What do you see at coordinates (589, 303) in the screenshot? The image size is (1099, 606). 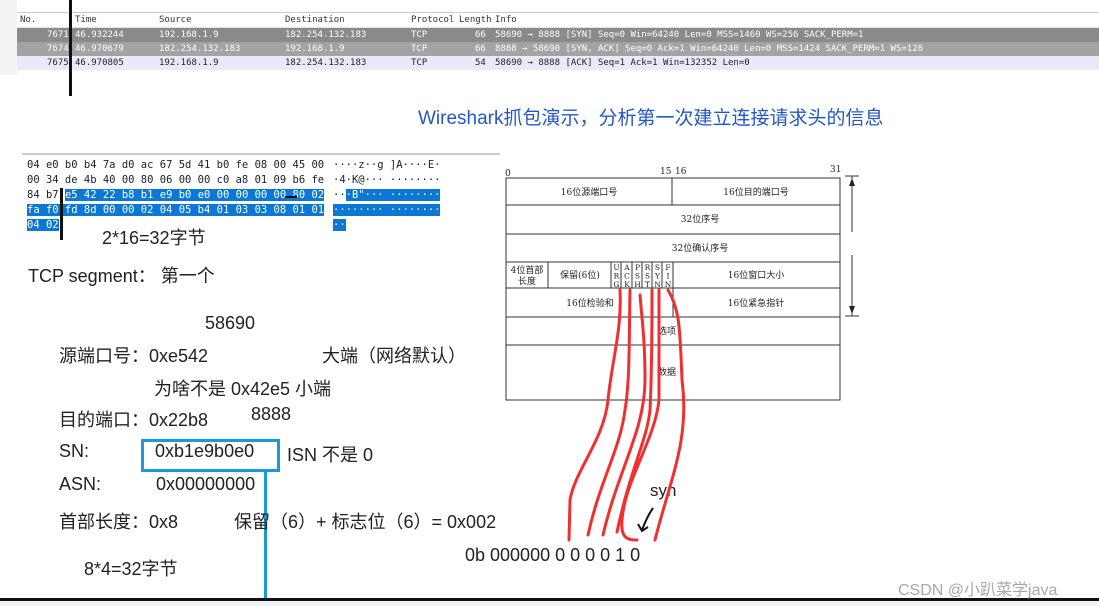 I see `checksum-field: 16位检验和` at bounding box center [589, 303].